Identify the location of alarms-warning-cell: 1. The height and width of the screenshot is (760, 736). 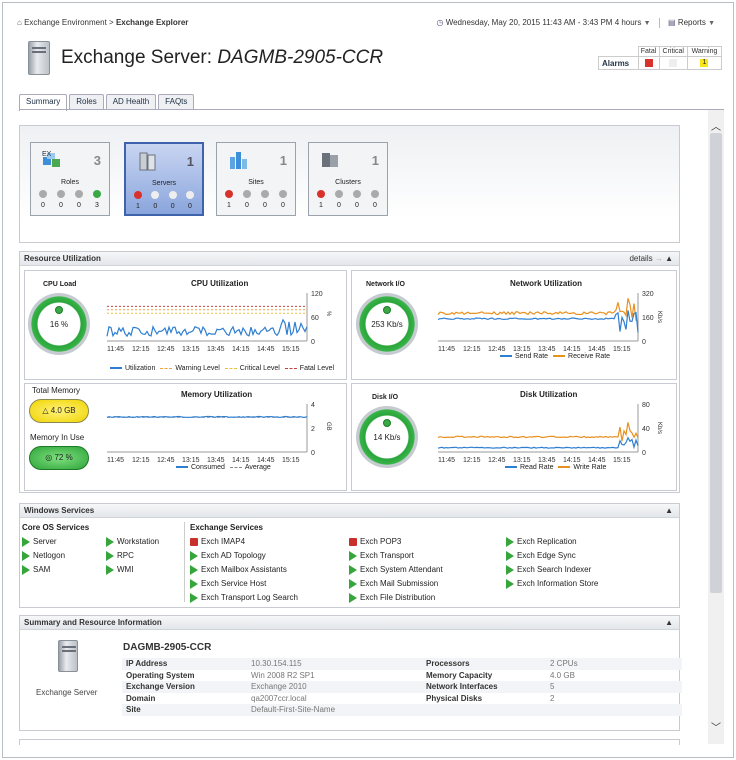
(704, 63).